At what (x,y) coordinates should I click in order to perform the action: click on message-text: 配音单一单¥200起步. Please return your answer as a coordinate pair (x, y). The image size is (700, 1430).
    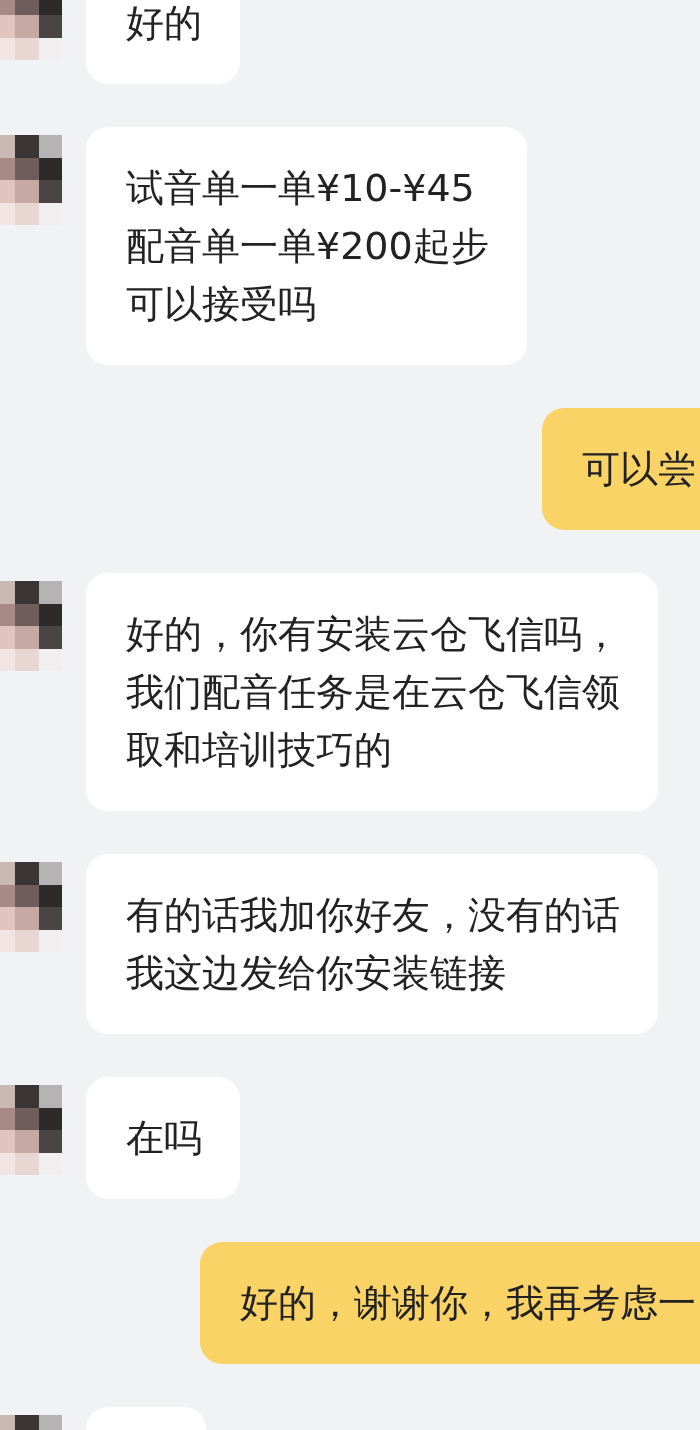
    Looking at the image, I should click on (307, 246).